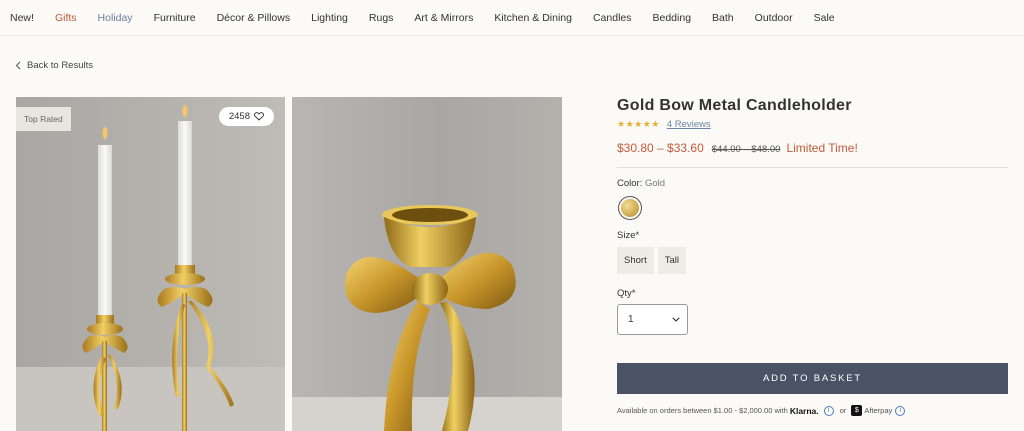 This screenshot has width=1024, height=431. What do you see at coordinates (900, 410) in the screenshot?
I see `afterpay-info-icon: i` at bounding box center [900, 410].